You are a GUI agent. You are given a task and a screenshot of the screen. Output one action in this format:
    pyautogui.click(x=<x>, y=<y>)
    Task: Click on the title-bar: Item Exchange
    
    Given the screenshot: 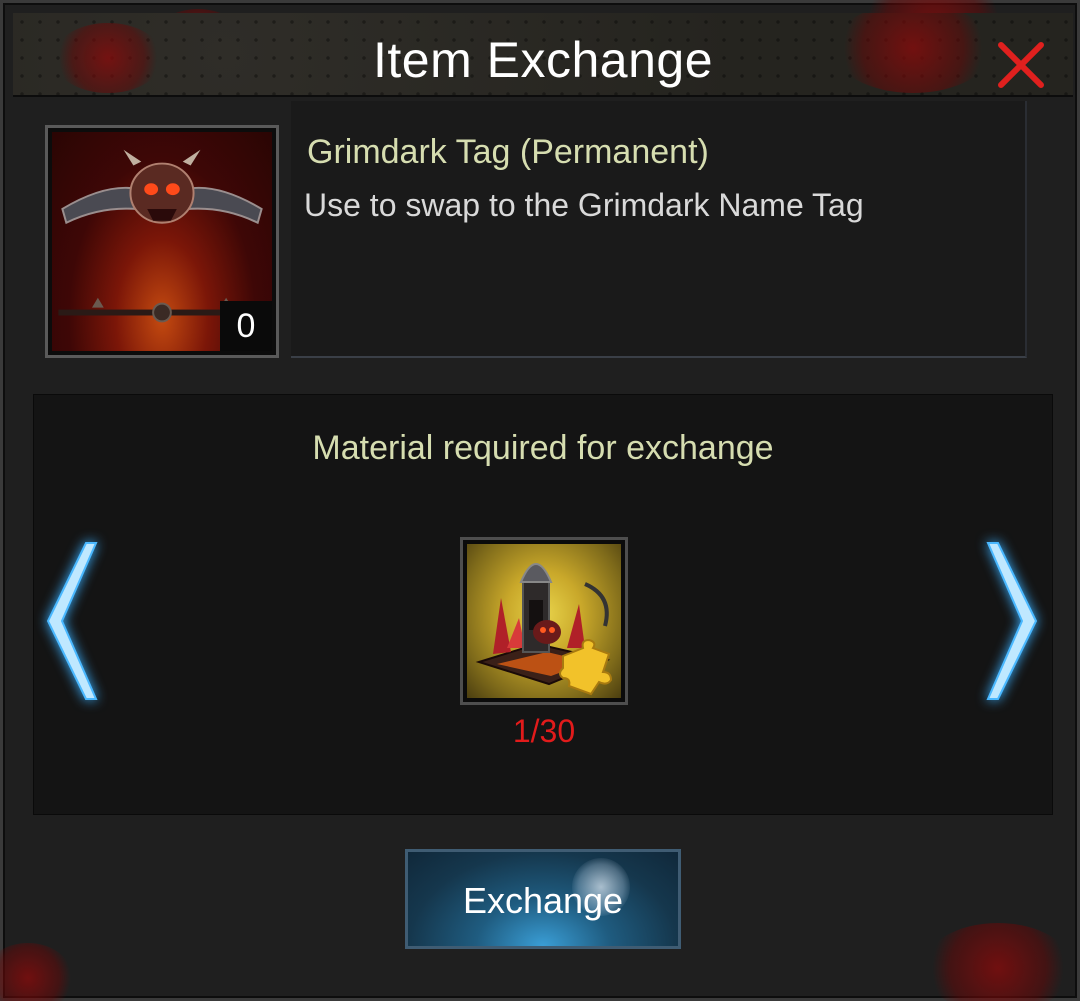 What is the action you would take?
    pyautogui.click(x=543, y=55)
    